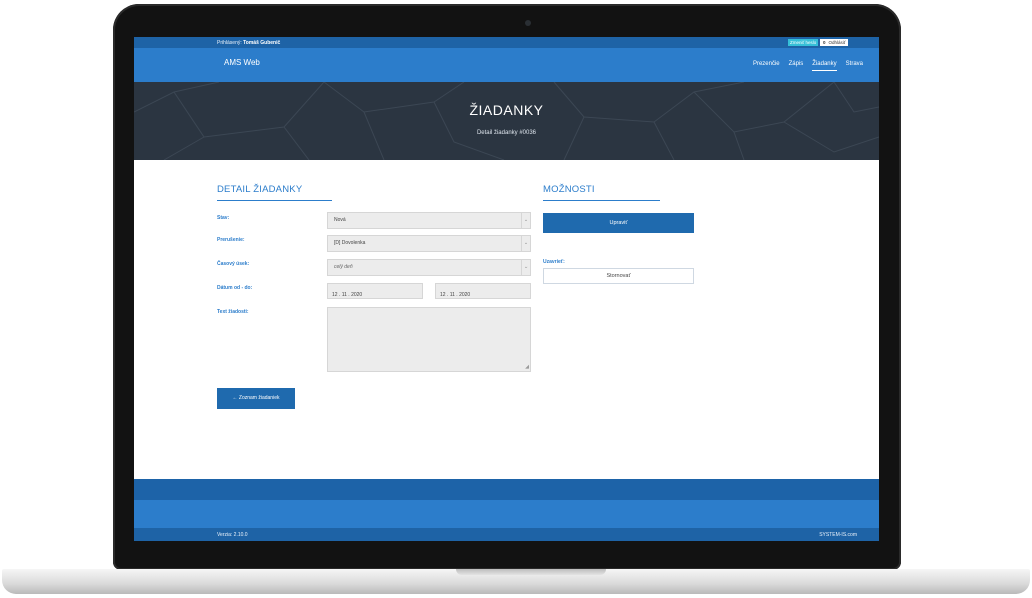  Describe the element at coordinates (223, 218) in the screenshot. I see `stav-label: Stav:` at that location.